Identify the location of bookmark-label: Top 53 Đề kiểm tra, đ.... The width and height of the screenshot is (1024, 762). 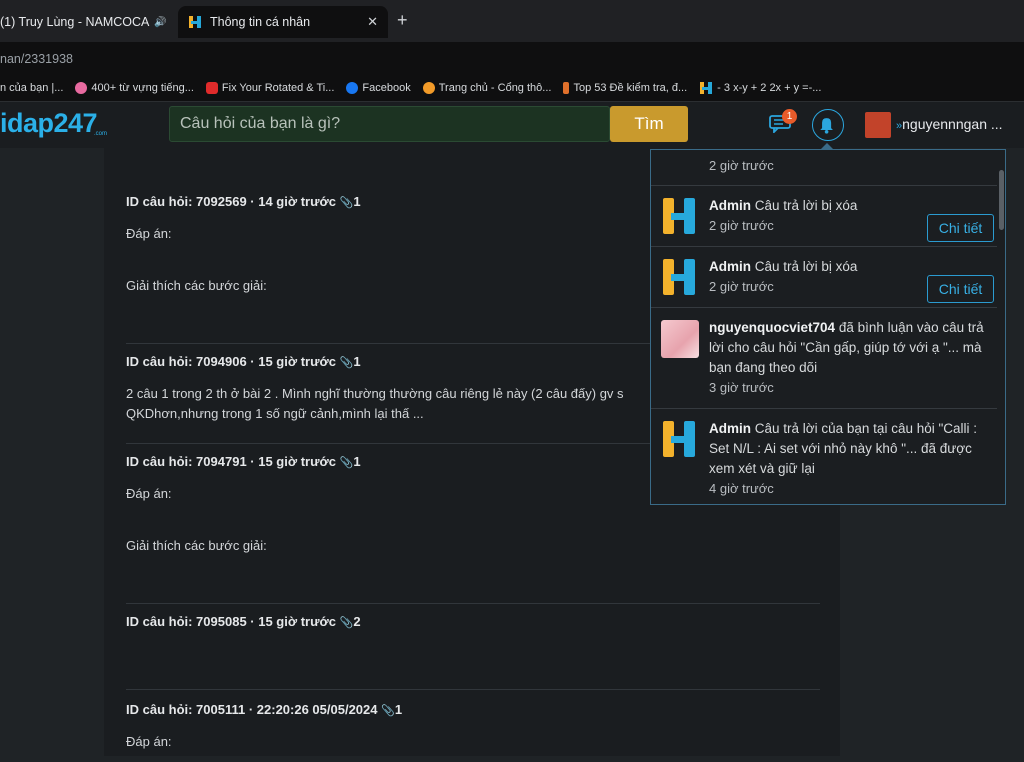
(630, 87).